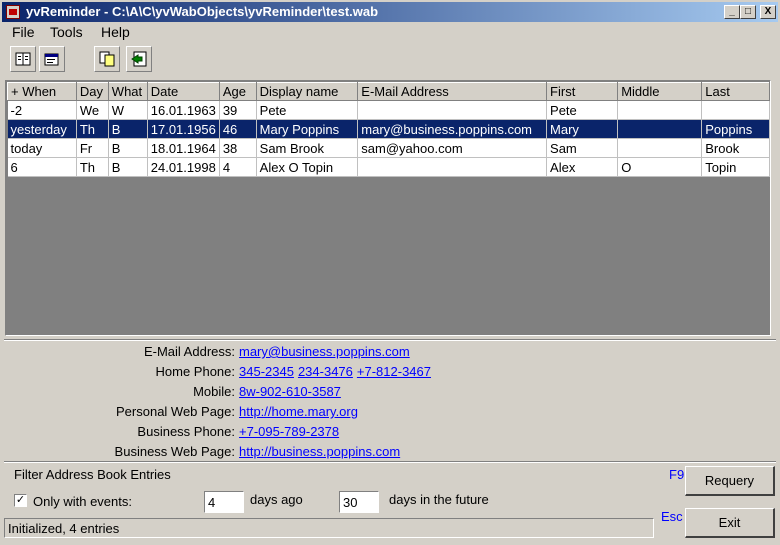 The width and height of the screenshot is (780, 545). What do you see at coordinates (735, 167) in the screenshot?
I see `cell-last: Topin` at bounding box center [735, 167].